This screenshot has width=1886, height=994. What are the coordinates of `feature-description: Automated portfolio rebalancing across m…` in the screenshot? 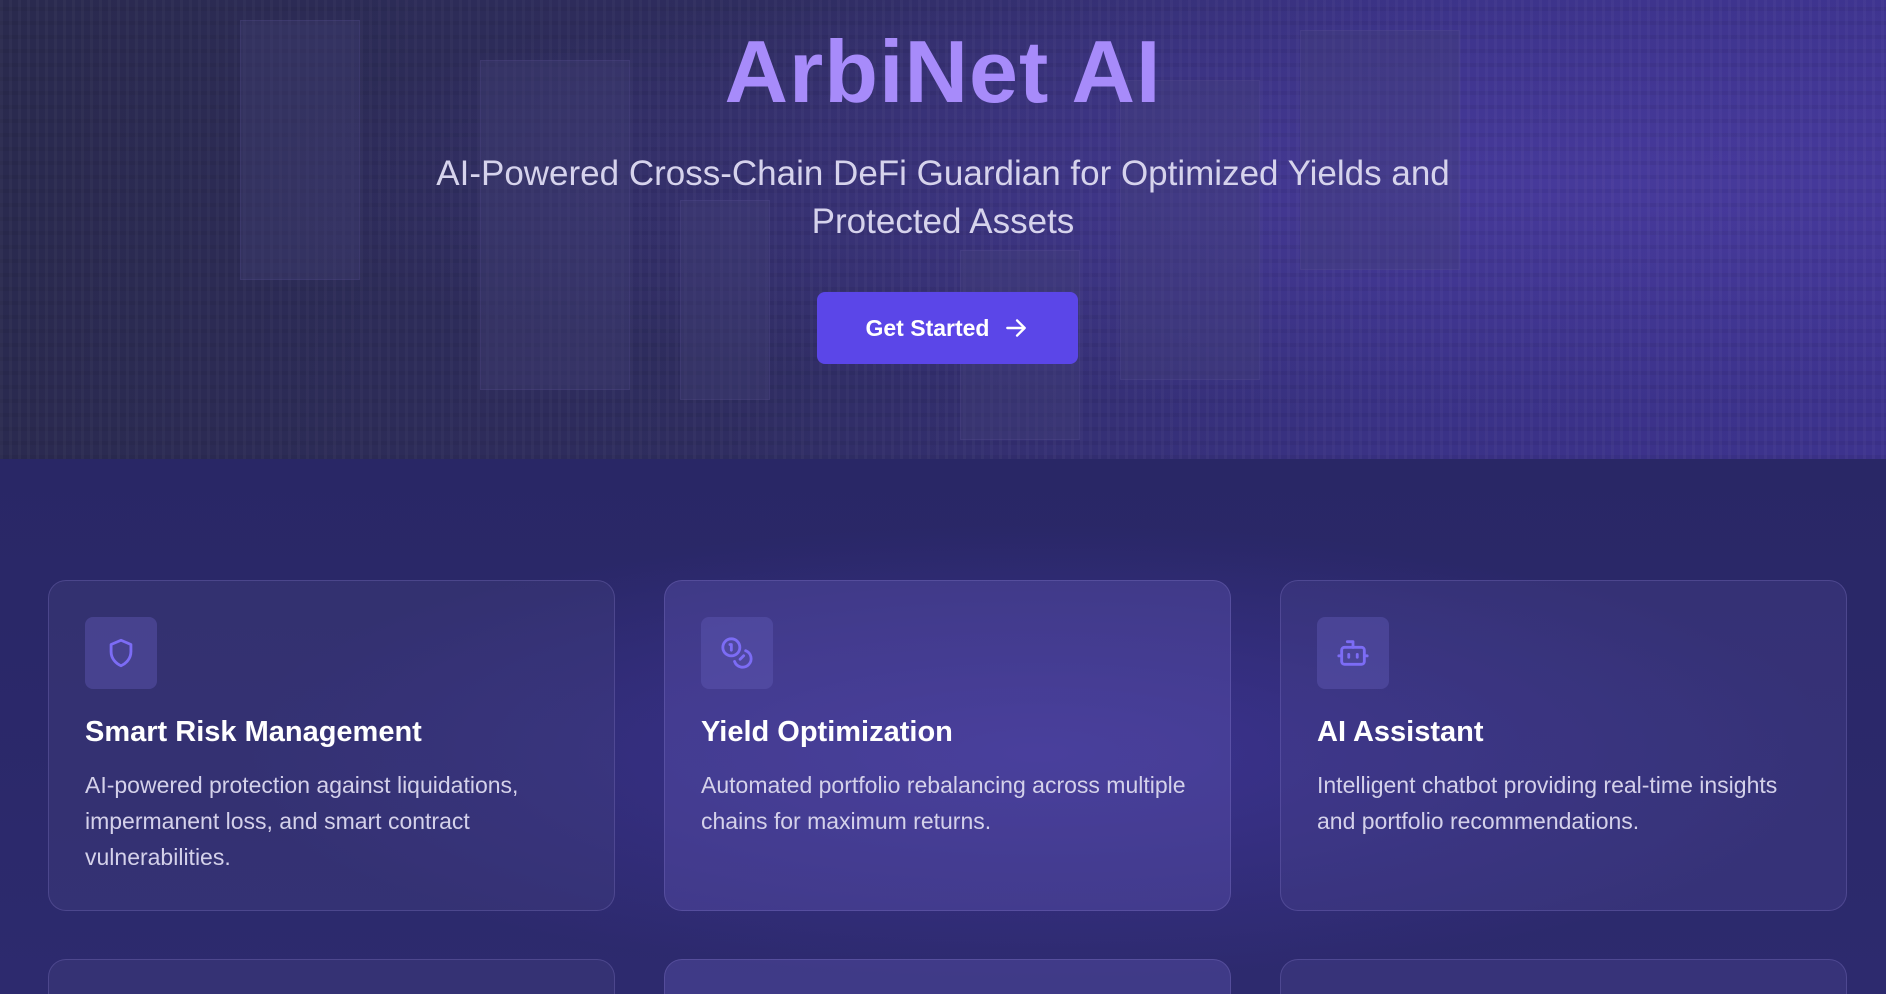 It's located at (943, 803).